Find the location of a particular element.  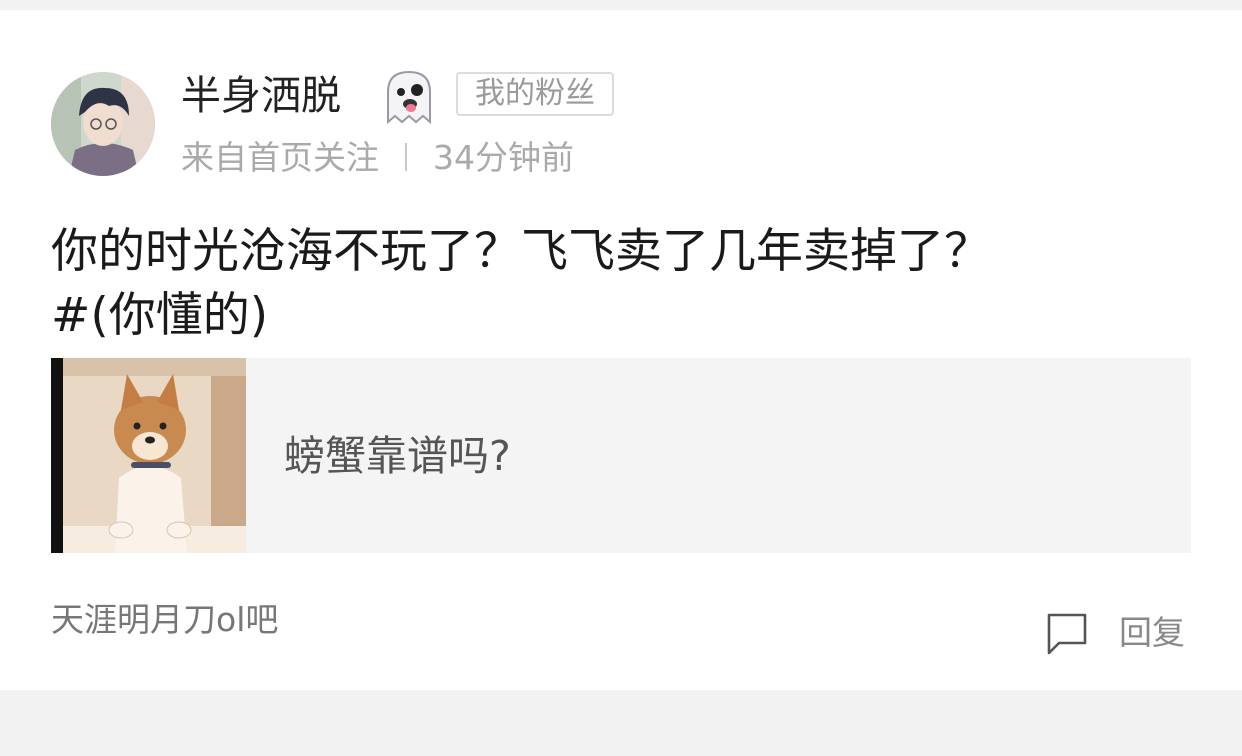

fan-badge: 我的粉丝 is located at coordinates (535, 94).